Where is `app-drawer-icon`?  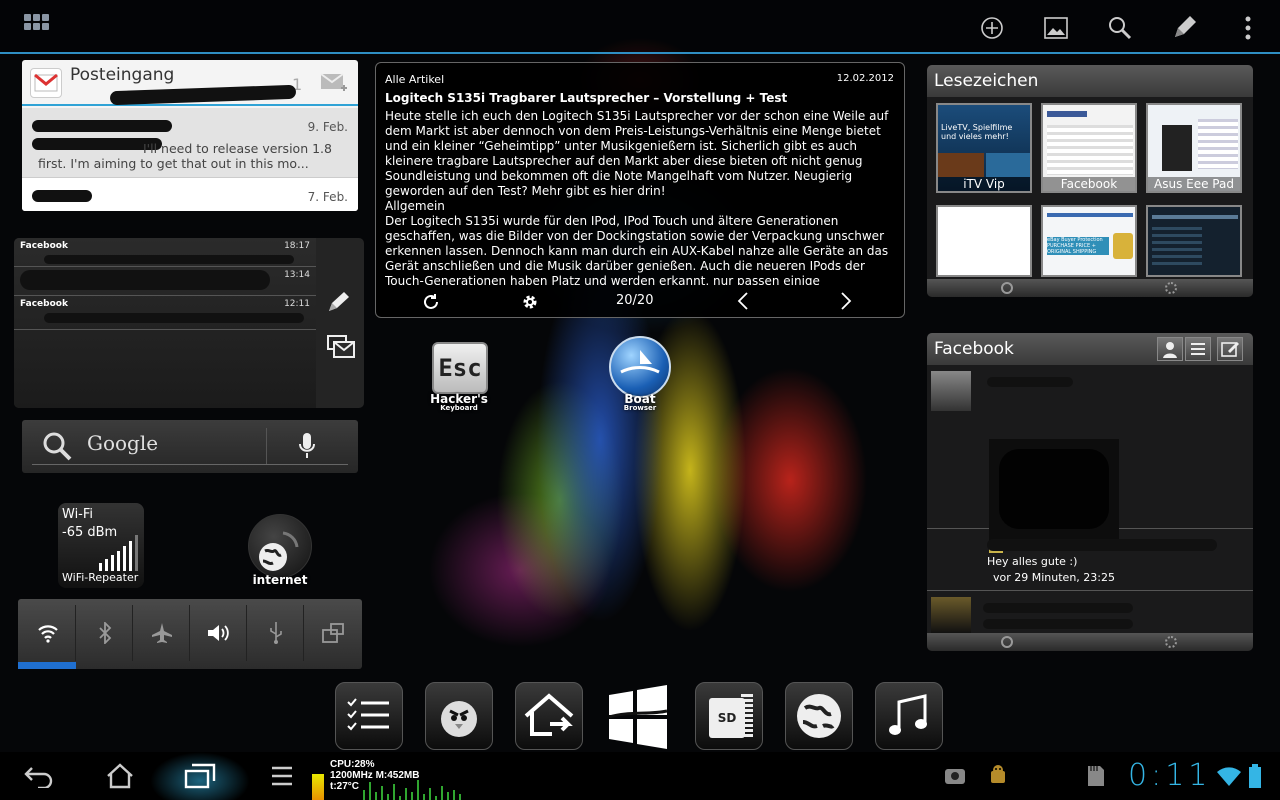 app-drawer-icon is located at coordinates (40, 25).